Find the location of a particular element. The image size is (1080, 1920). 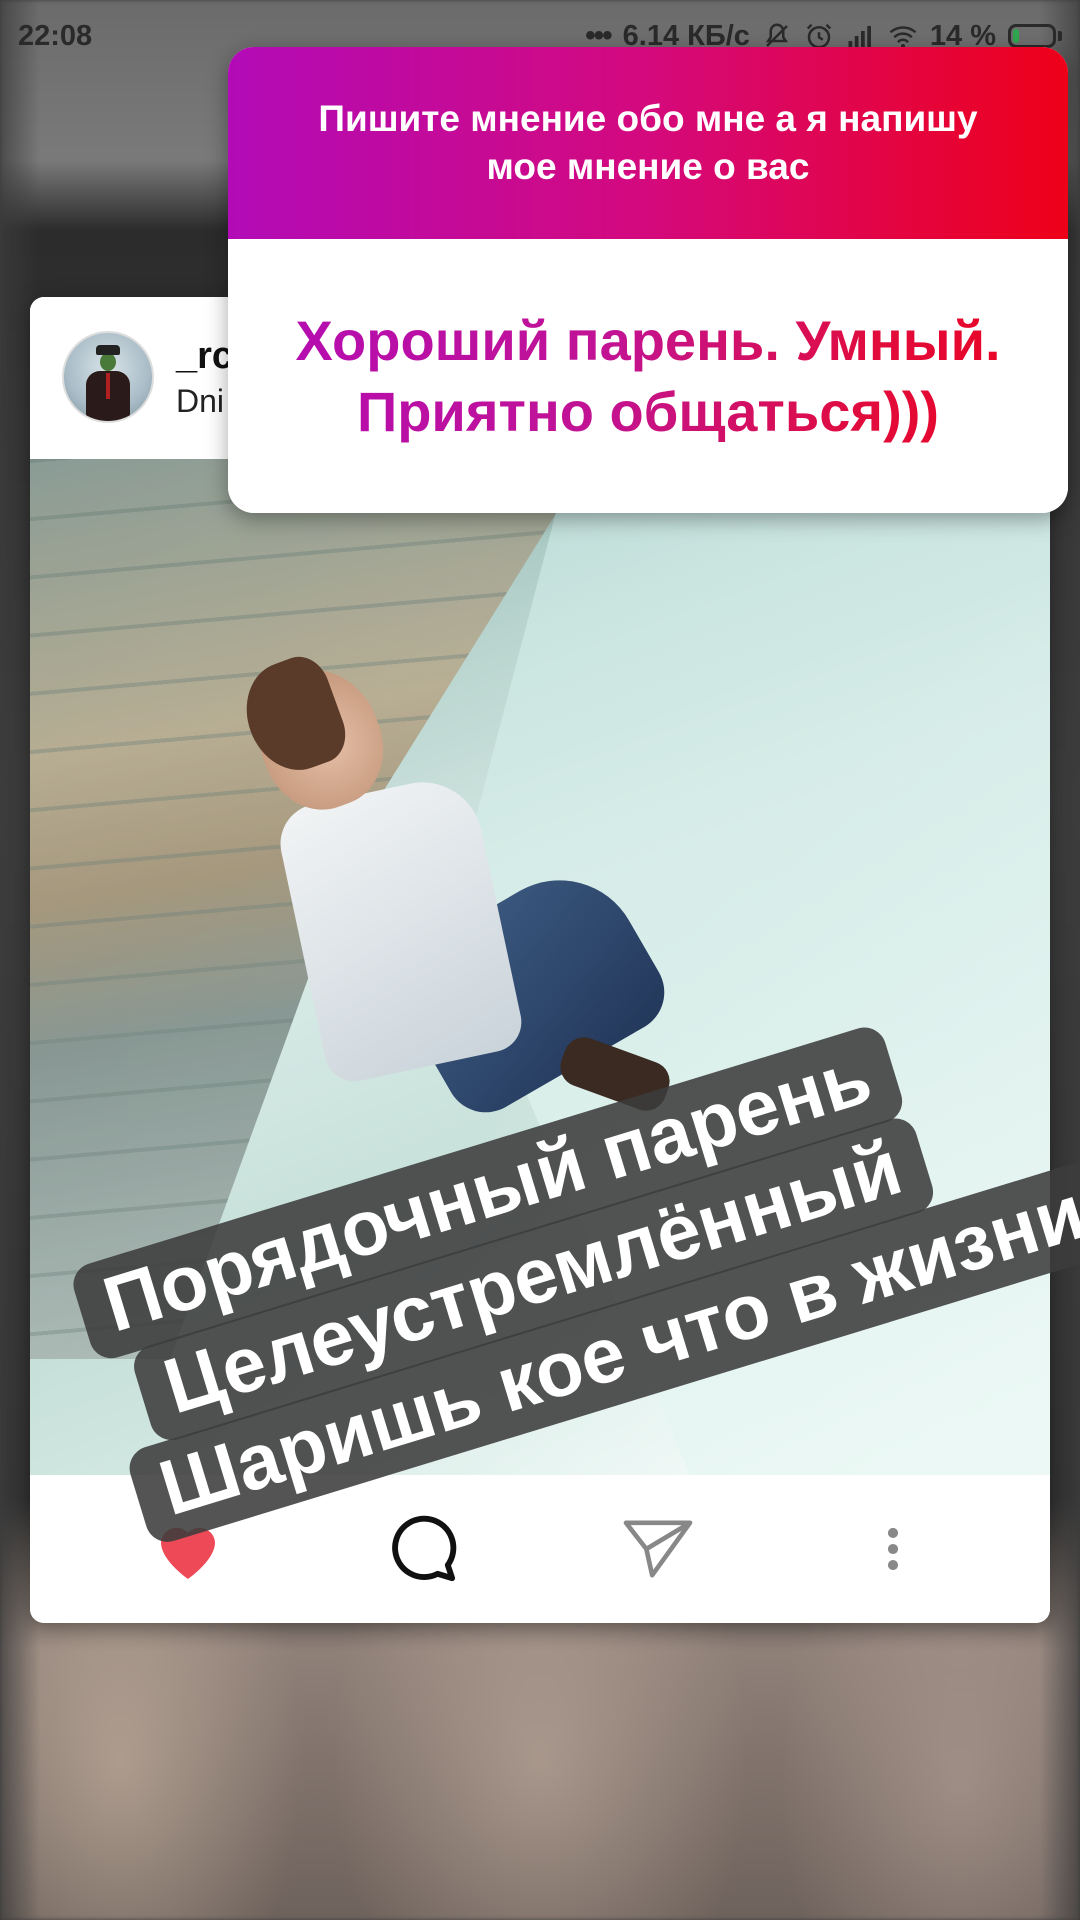

post-subtitle: Dni is located at coordinates (200, 401).